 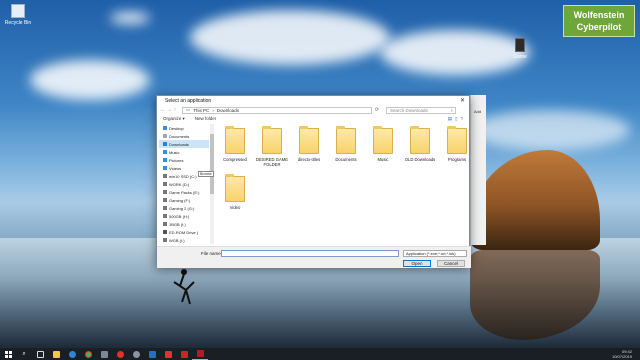 I want to click on scrollbar-thumb, so click(x=212, y=164).